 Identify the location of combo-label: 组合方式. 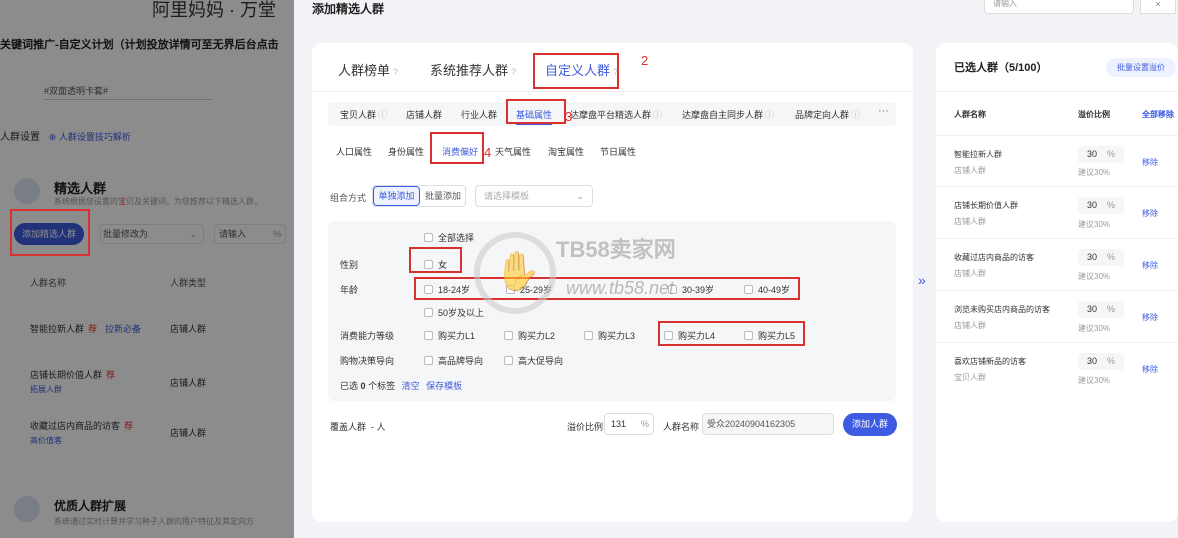
(348, 198).